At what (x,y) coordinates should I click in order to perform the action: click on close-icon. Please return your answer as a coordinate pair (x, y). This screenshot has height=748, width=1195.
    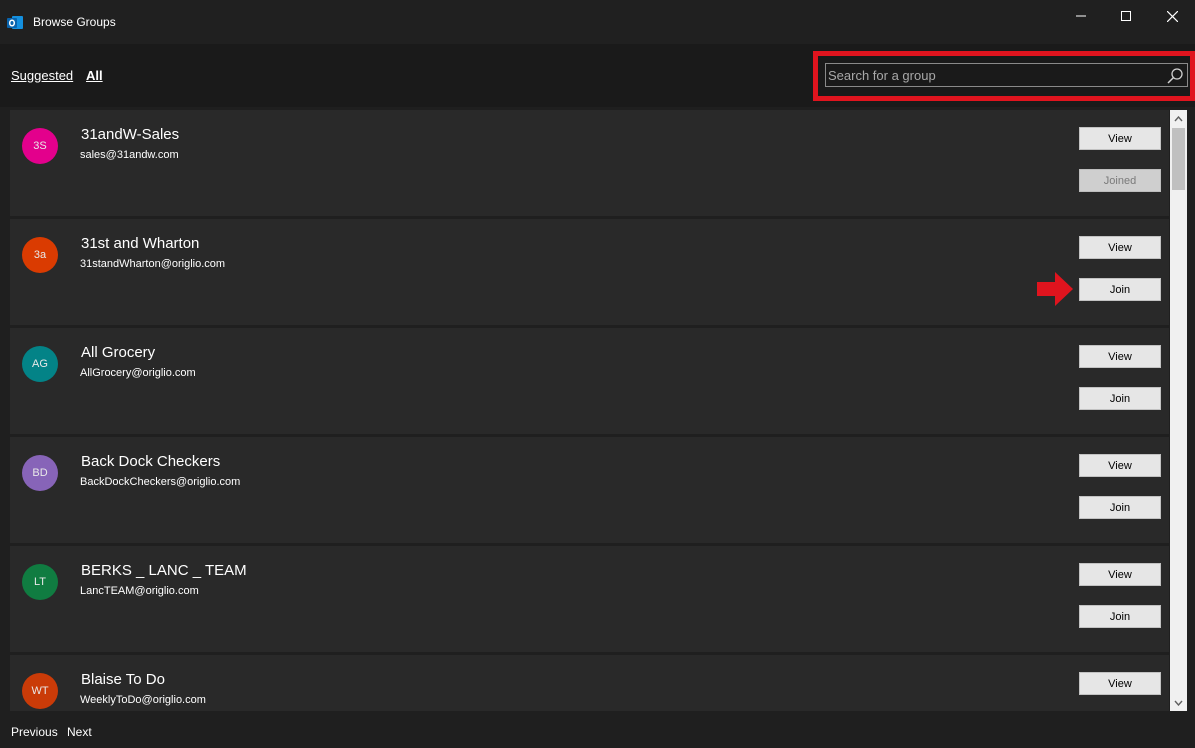
    Looking at the image, I should click on (1172, 16).